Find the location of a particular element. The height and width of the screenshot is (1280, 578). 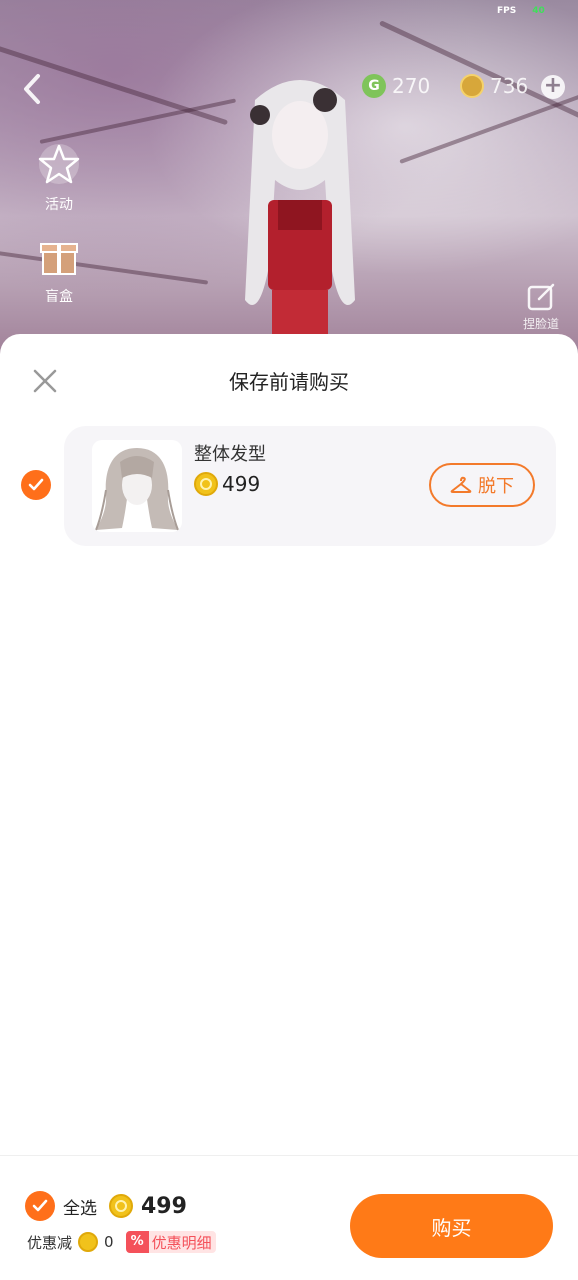

item-price-value: 499 is located at coordinates (241, 484).